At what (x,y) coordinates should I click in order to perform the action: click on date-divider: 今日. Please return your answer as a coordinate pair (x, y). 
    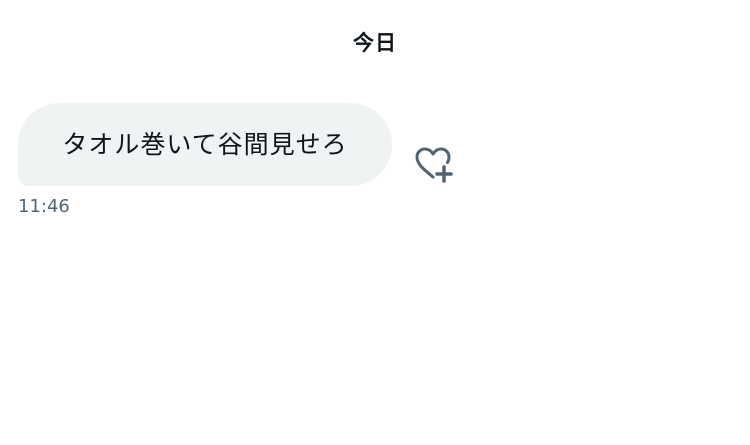
    Looking at the image, I should click on (375, 43).